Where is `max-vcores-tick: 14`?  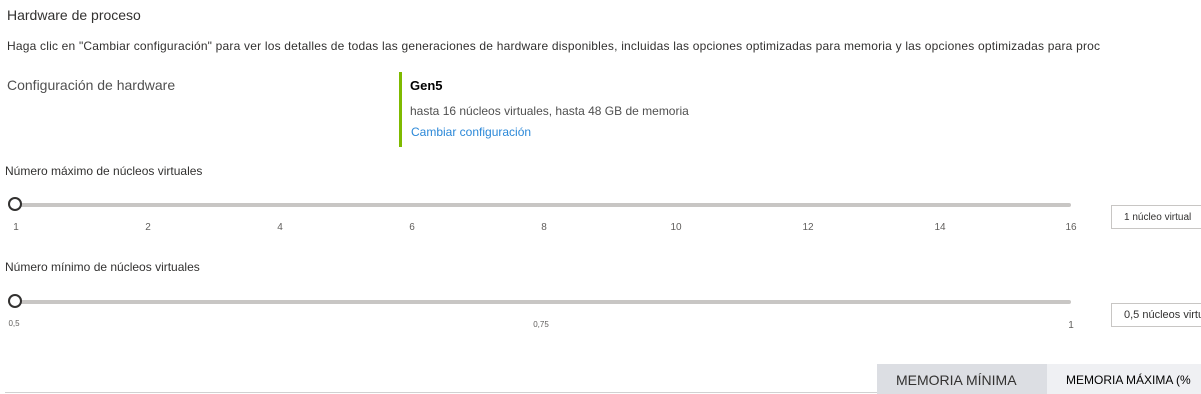
max-vcores-tick: 14 is located at coordinates (940, 227).